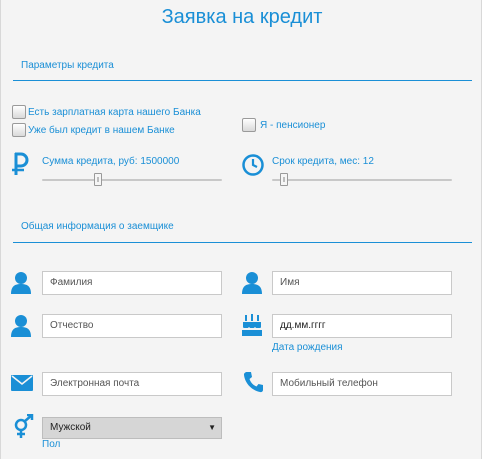 The height and width of the screenshot is (459, 482). Describe the element at coordinates (67, 65) in the screenshot. I see `credit-params-heading: Параметры кредита` at that location.